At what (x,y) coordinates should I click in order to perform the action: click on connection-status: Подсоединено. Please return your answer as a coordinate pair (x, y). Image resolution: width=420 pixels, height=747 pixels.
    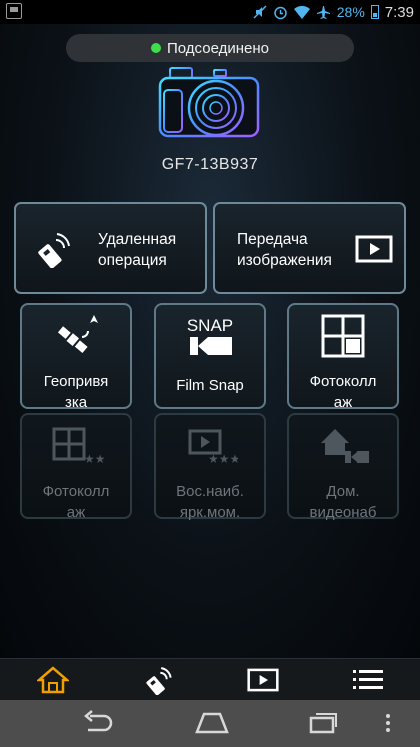
    Looking at the image, I should click on (210, 48).